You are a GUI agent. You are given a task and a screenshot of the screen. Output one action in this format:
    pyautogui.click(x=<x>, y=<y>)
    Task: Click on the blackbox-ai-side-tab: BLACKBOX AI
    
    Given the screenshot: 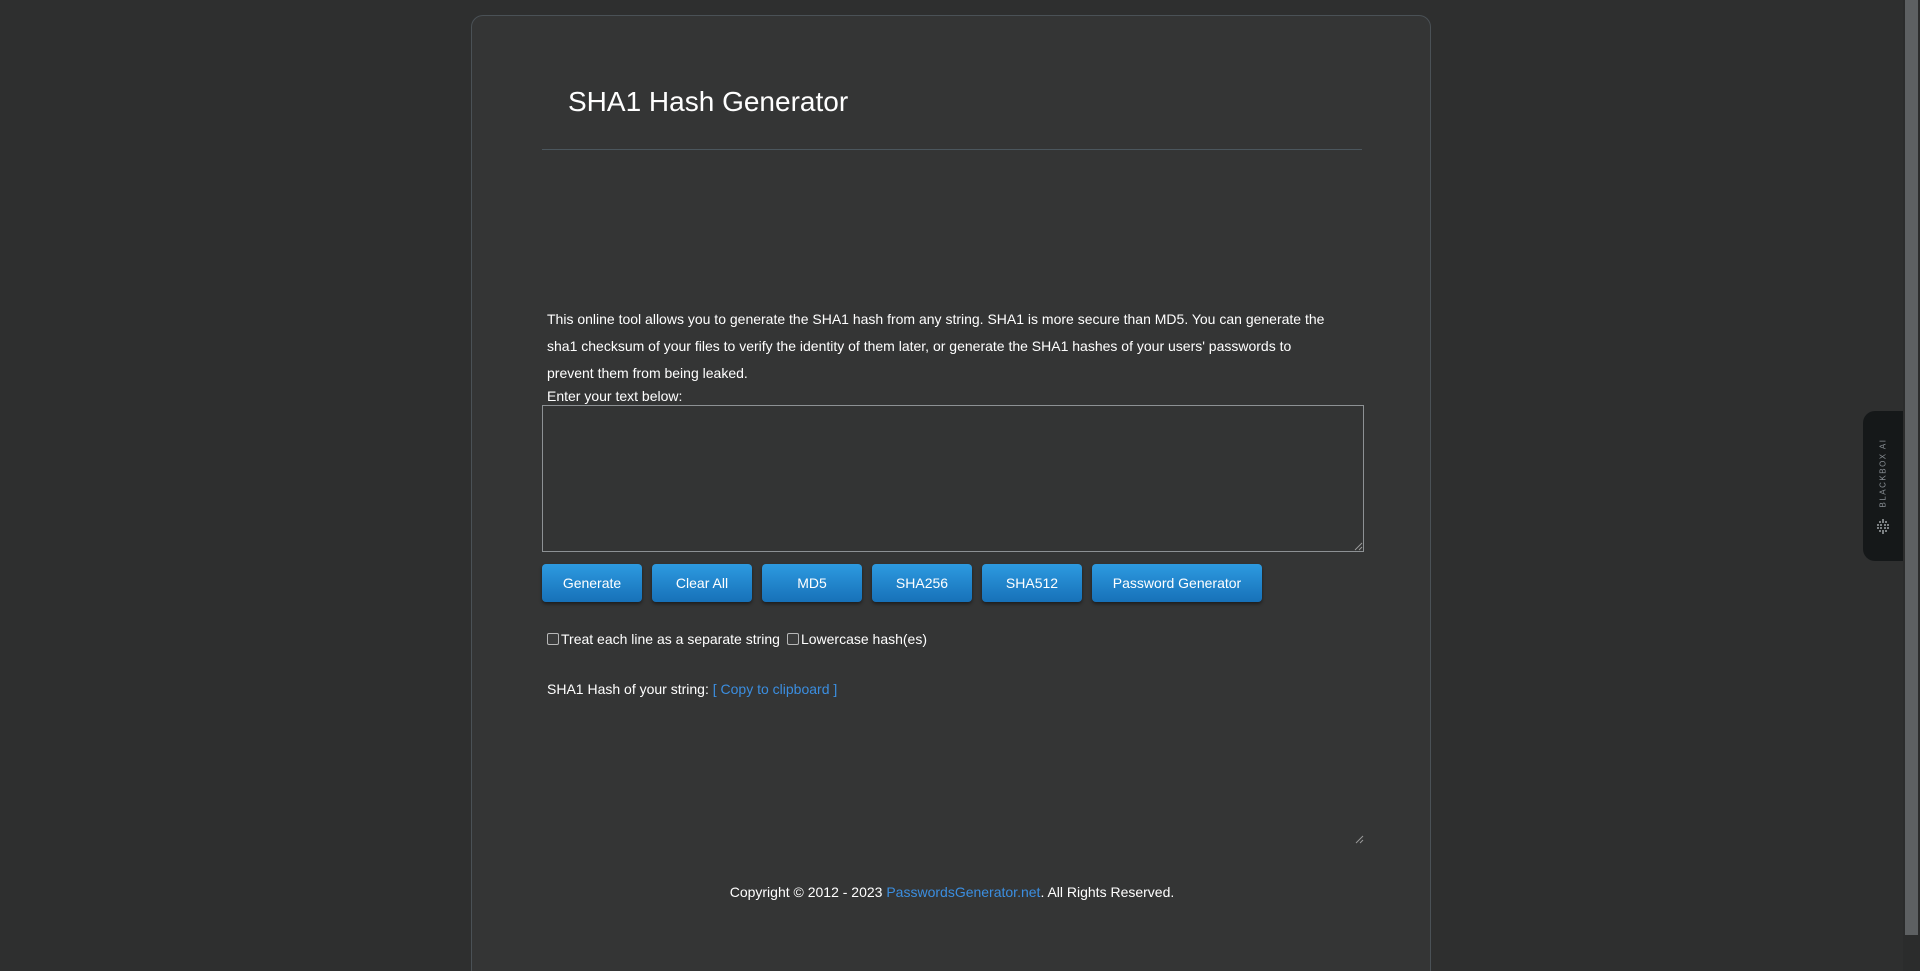 What is the action you would take?
    pyautogui.click(x=1883, y=486)
    